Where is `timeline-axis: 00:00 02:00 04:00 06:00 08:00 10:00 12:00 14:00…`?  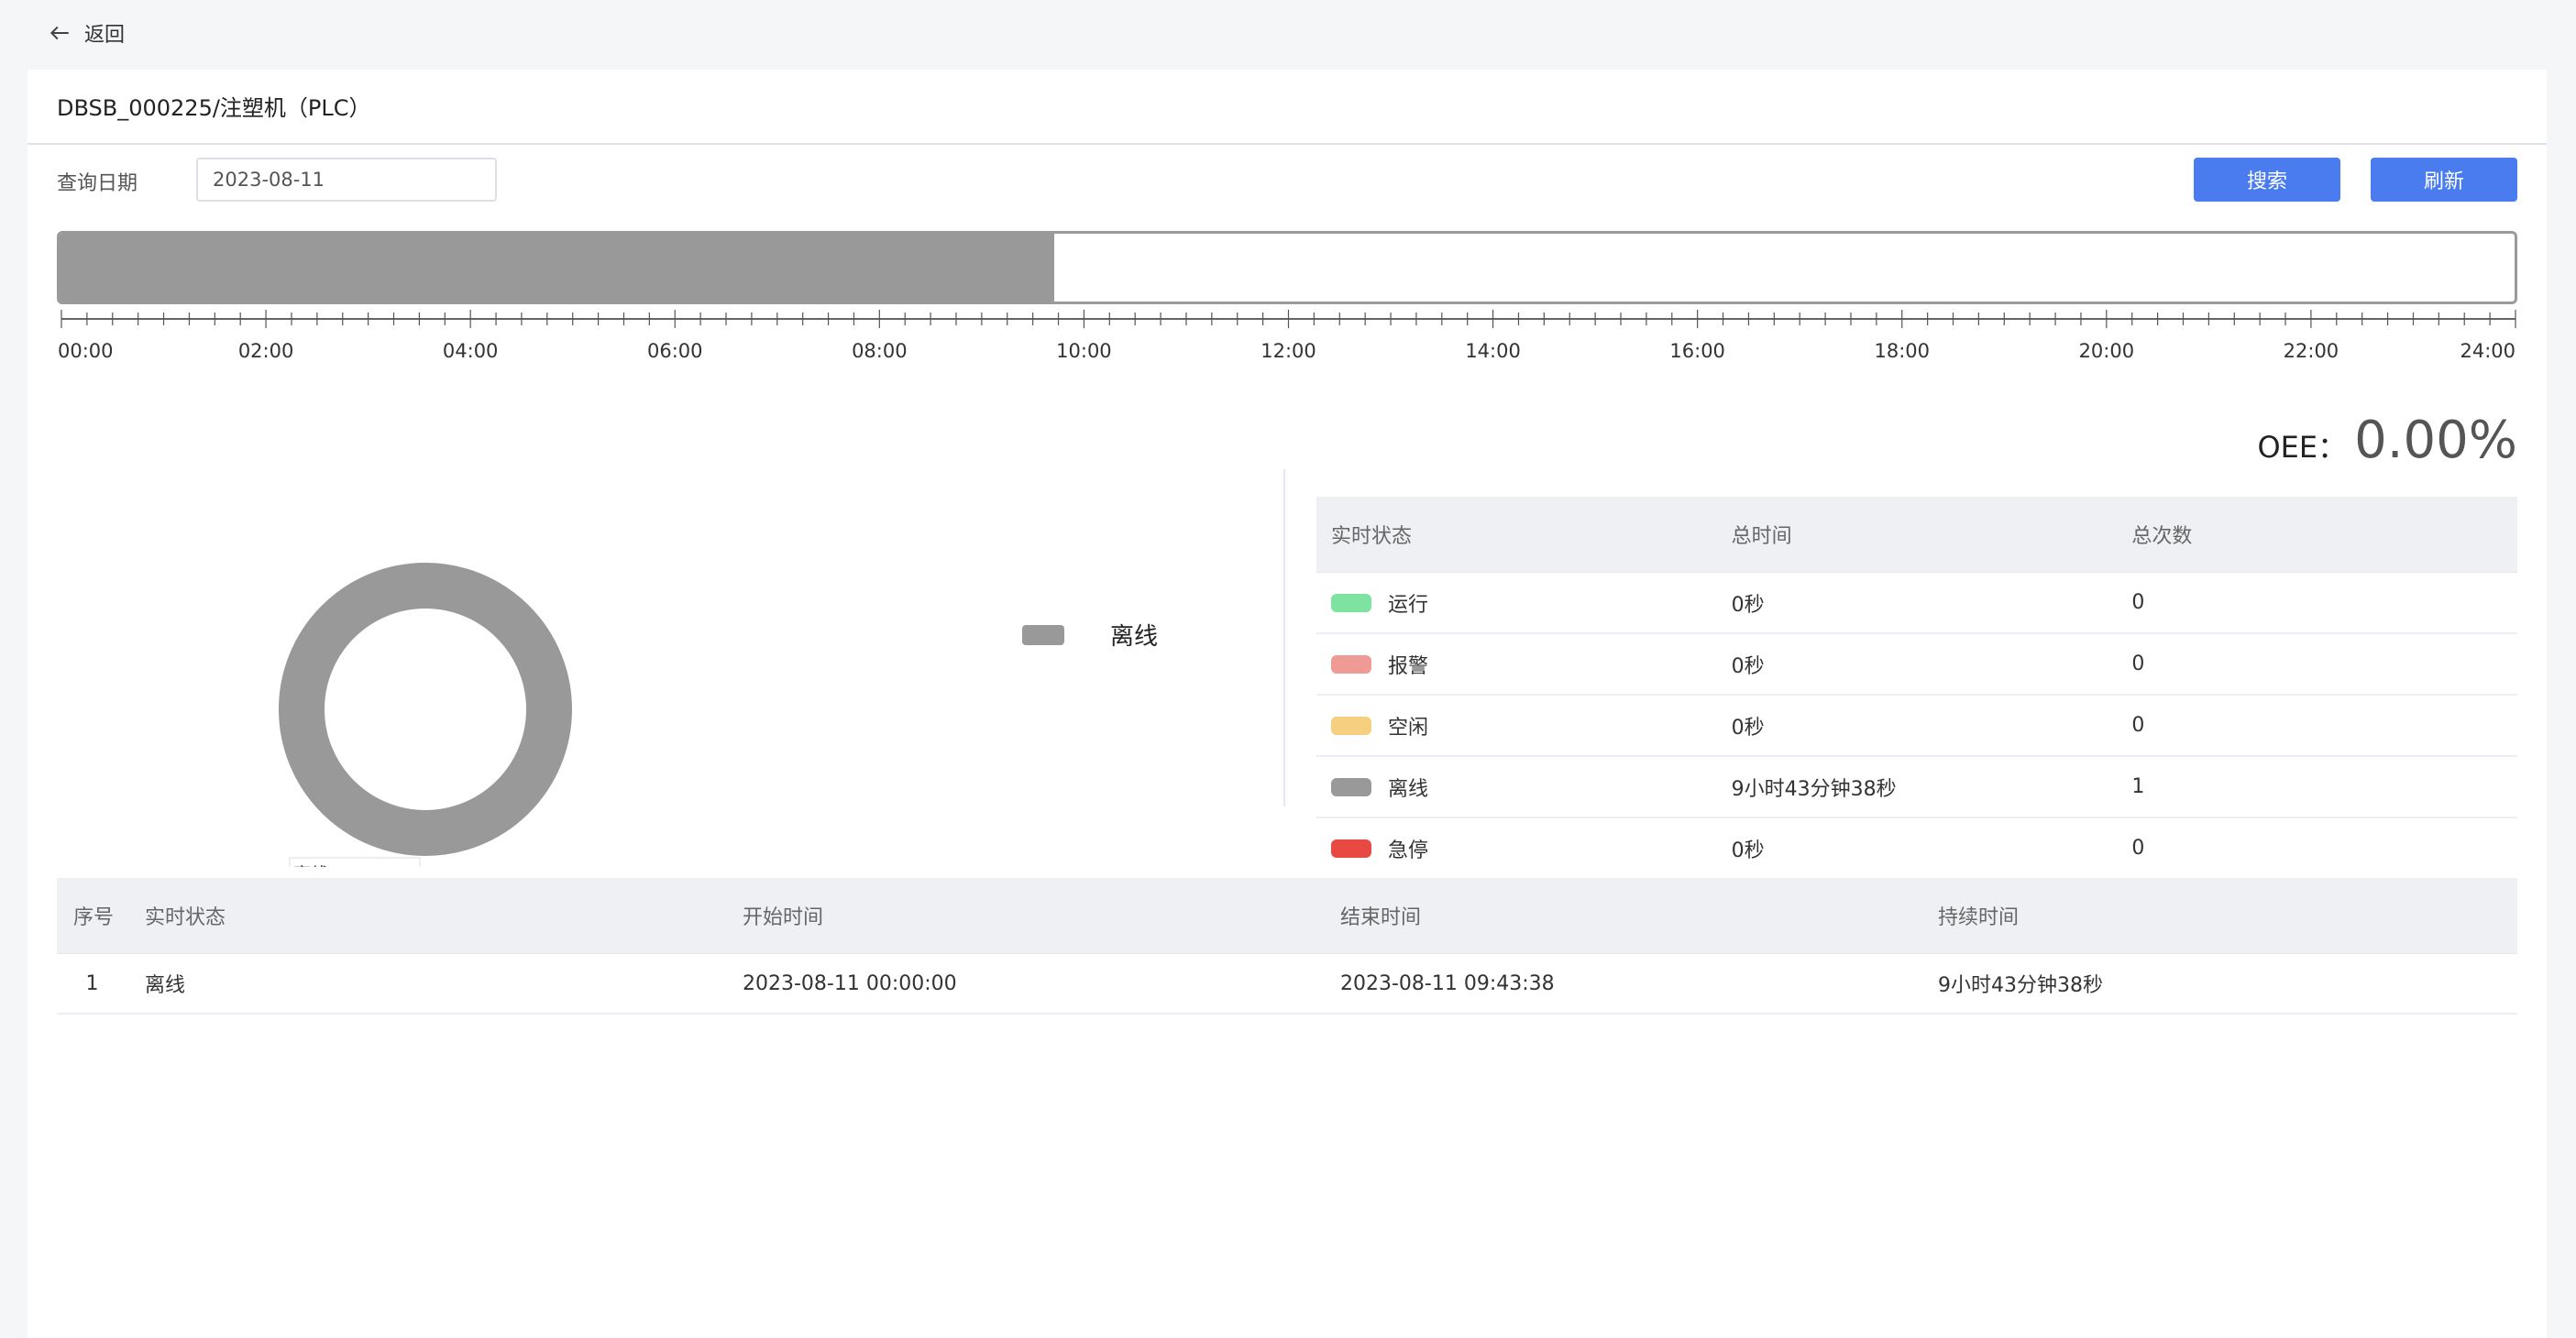 timeline-axis: 00:00 02:00 04:00 06:00 08:00 10:00 12:00 14:00… is located at coordinates (1287, 336).